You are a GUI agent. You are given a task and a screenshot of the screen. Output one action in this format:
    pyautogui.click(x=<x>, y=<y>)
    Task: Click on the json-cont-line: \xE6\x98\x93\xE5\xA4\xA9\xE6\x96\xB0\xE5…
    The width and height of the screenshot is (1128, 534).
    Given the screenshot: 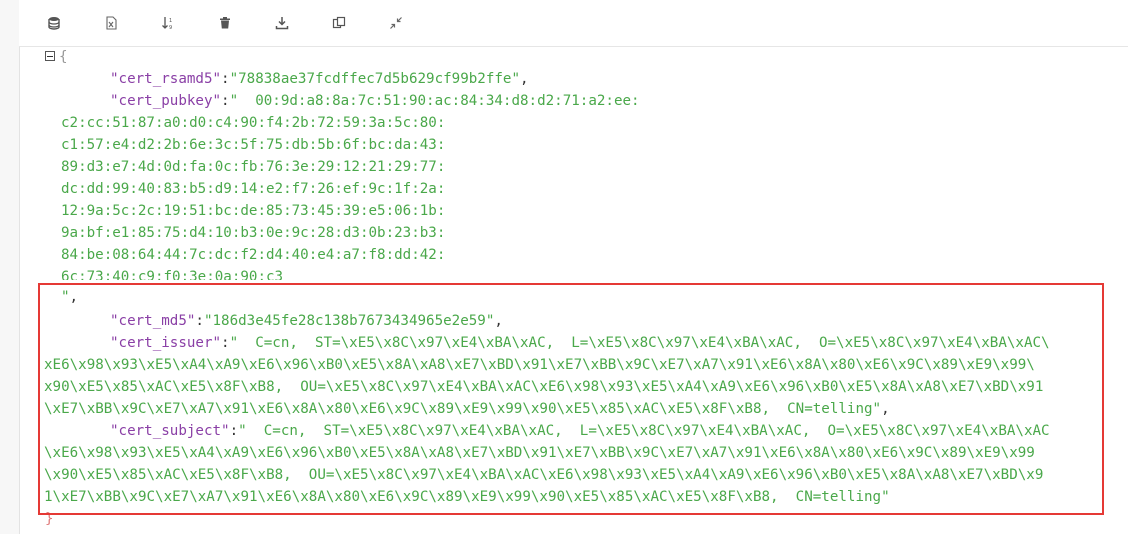 What is the action you would take?
    pyautogui.click(x=539, y=453)
    